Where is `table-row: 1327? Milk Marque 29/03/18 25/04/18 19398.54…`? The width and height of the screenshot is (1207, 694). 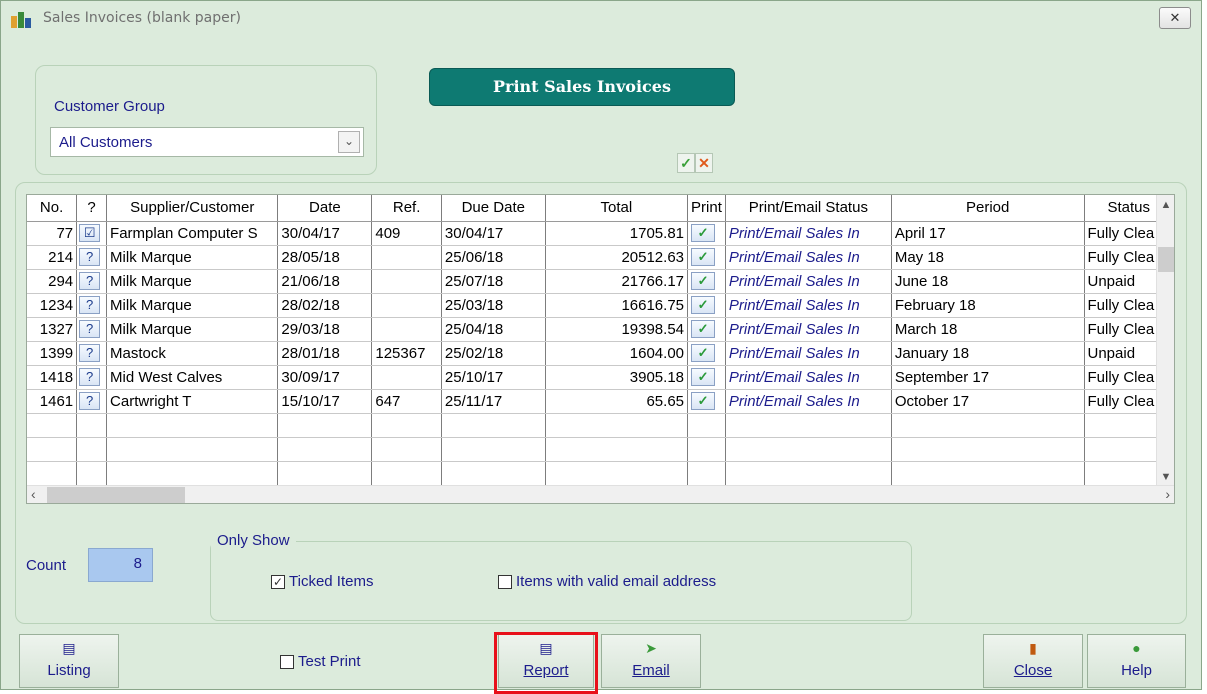 table-row: 1327? Milk Marque 29/03/18 25/04/18 19398.54… is located at coordinates (600, 329).